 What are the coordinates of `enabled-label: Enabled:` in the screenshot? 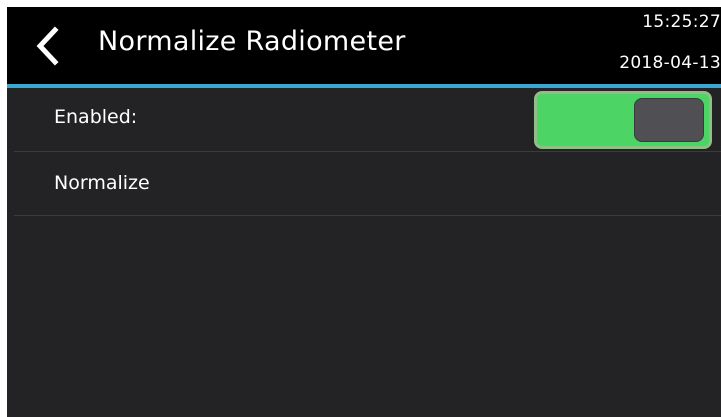 It's located at (96, 117).